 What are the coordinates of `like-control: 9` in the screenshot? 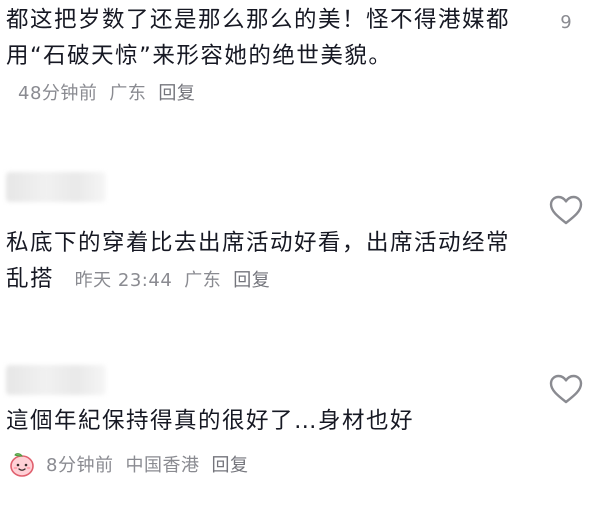 It's located at (566, 22).